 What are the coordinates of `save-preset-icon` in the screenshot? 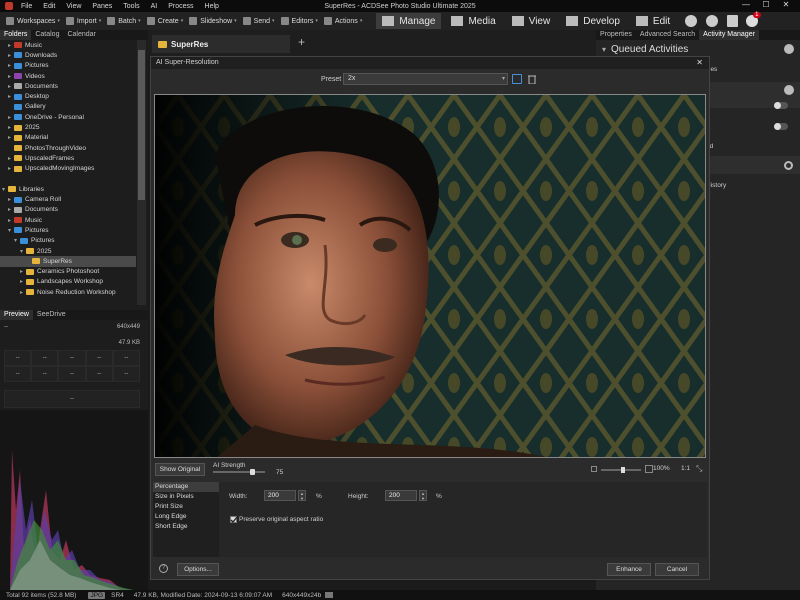 It's located at (517, 79).